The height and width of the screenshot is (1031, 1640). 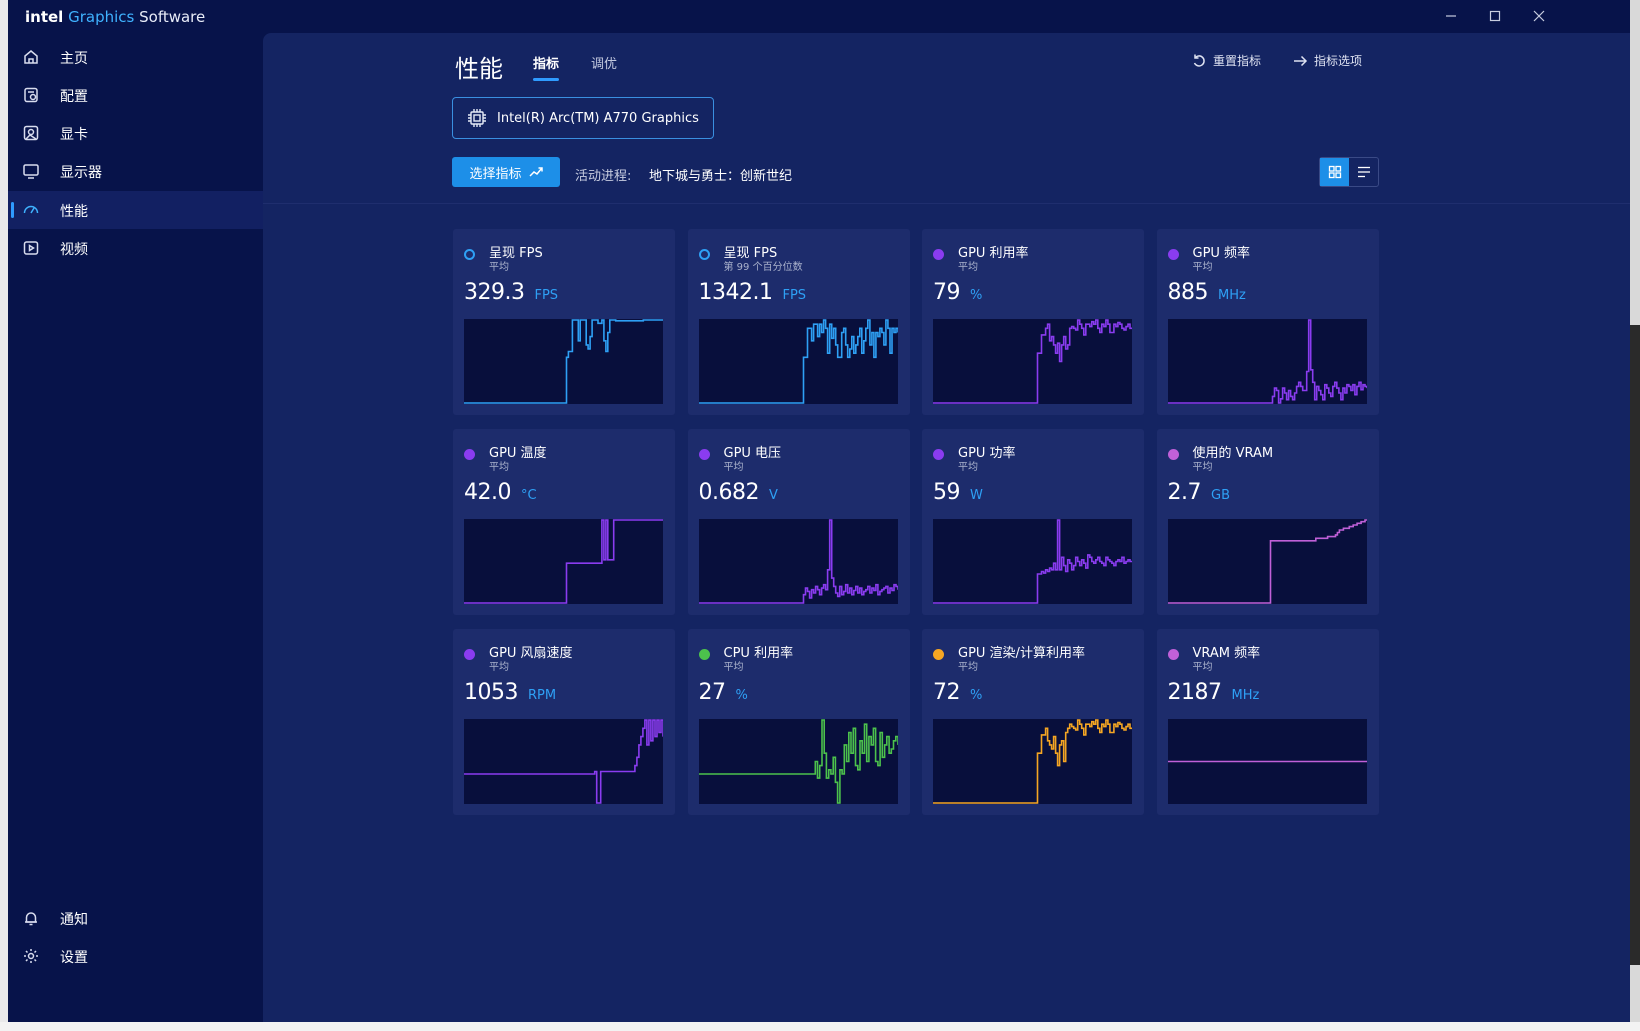 What do you see at coordinates (4, 515) in the screenshot?
I see `background-window-edge` at bounding box center [4, 515].